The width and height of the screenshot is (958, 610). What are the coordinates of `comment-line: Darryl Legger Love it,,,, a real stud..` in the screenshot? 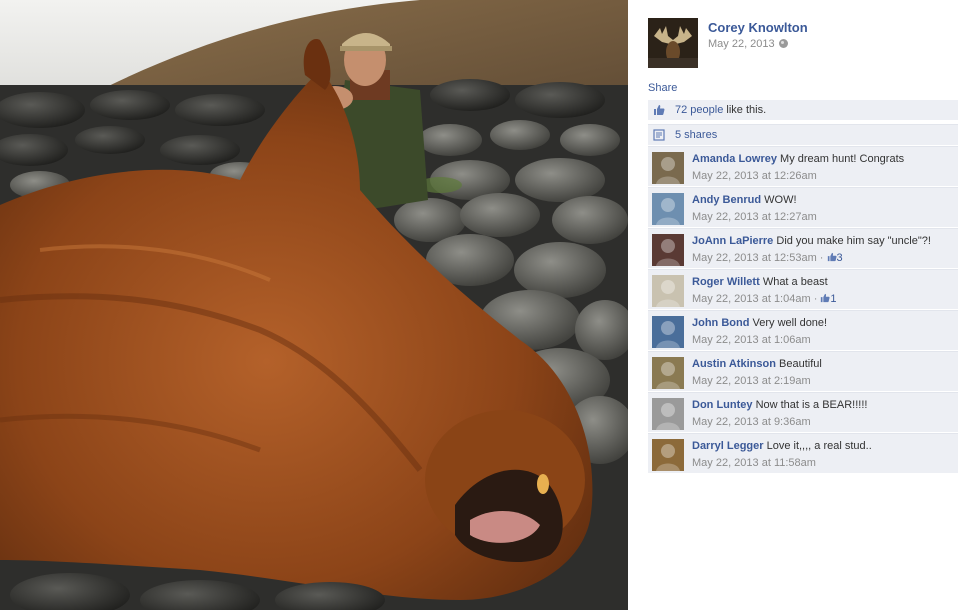 It's located at (823, 446).